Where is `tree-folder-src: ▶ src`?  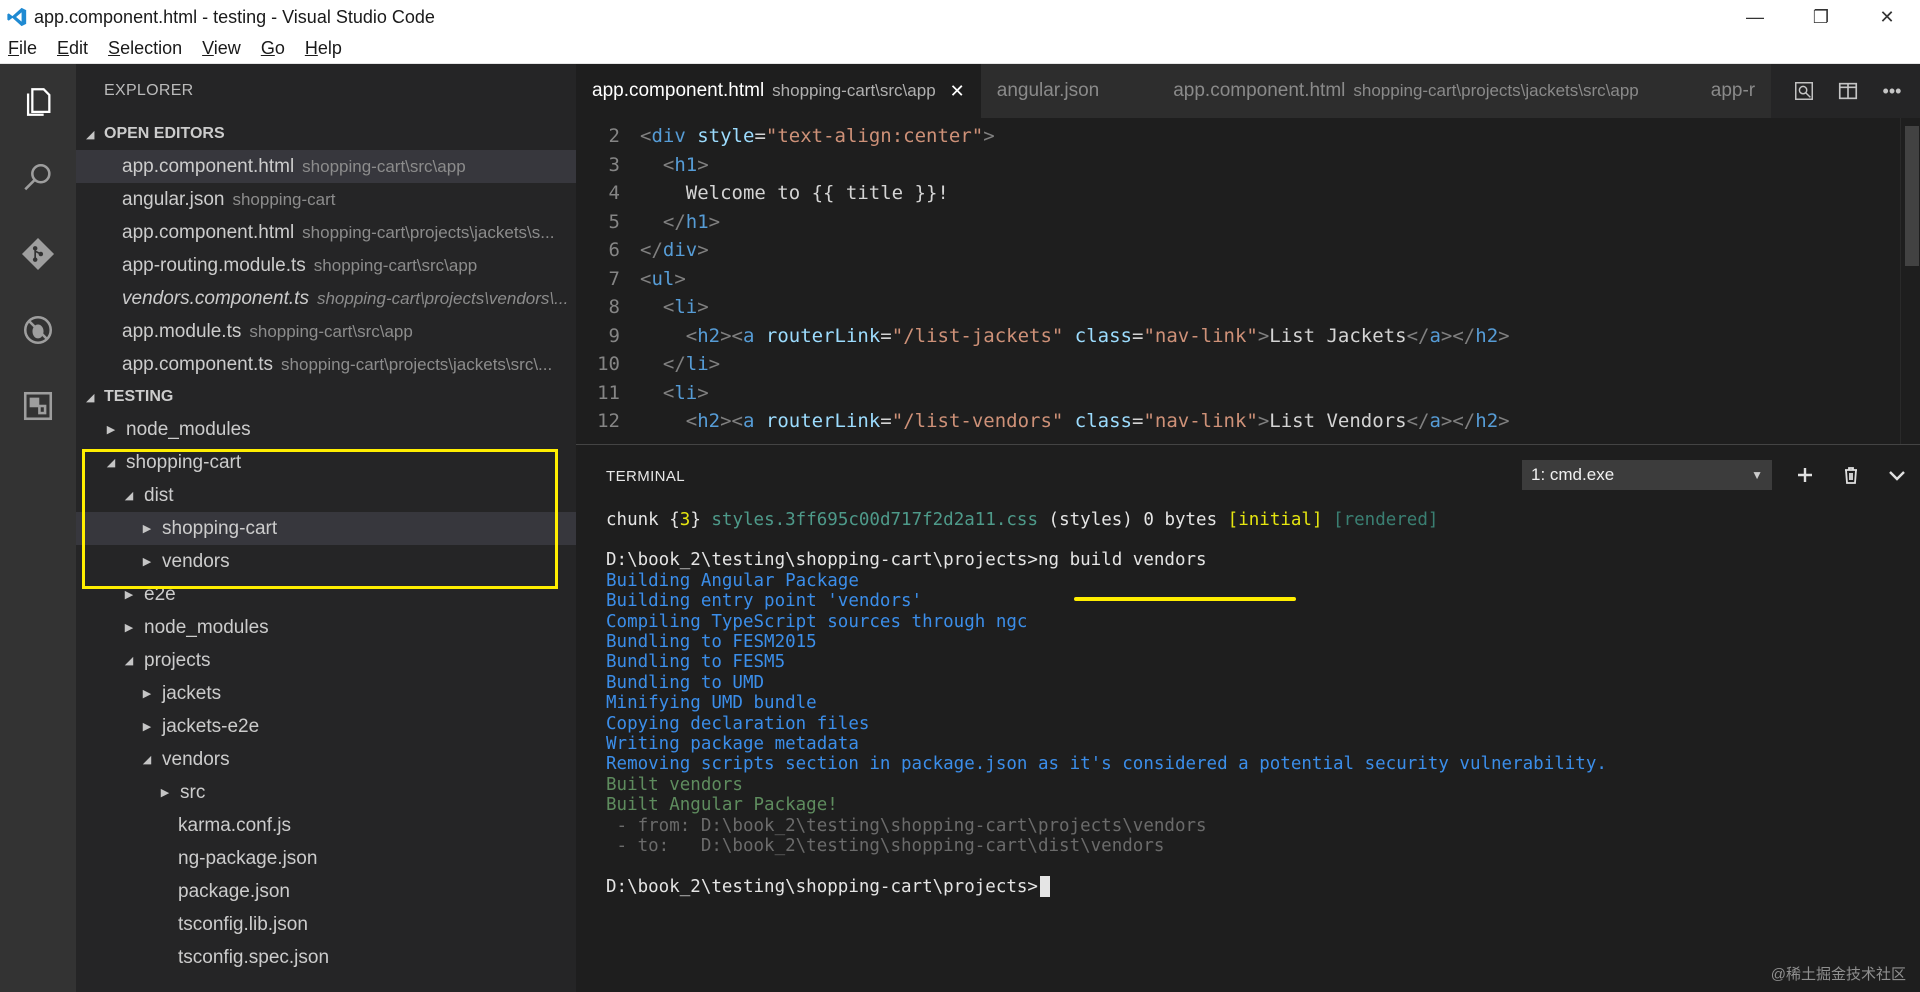 tree-folder-src: ▶ src is located at coordinates (326, 792).